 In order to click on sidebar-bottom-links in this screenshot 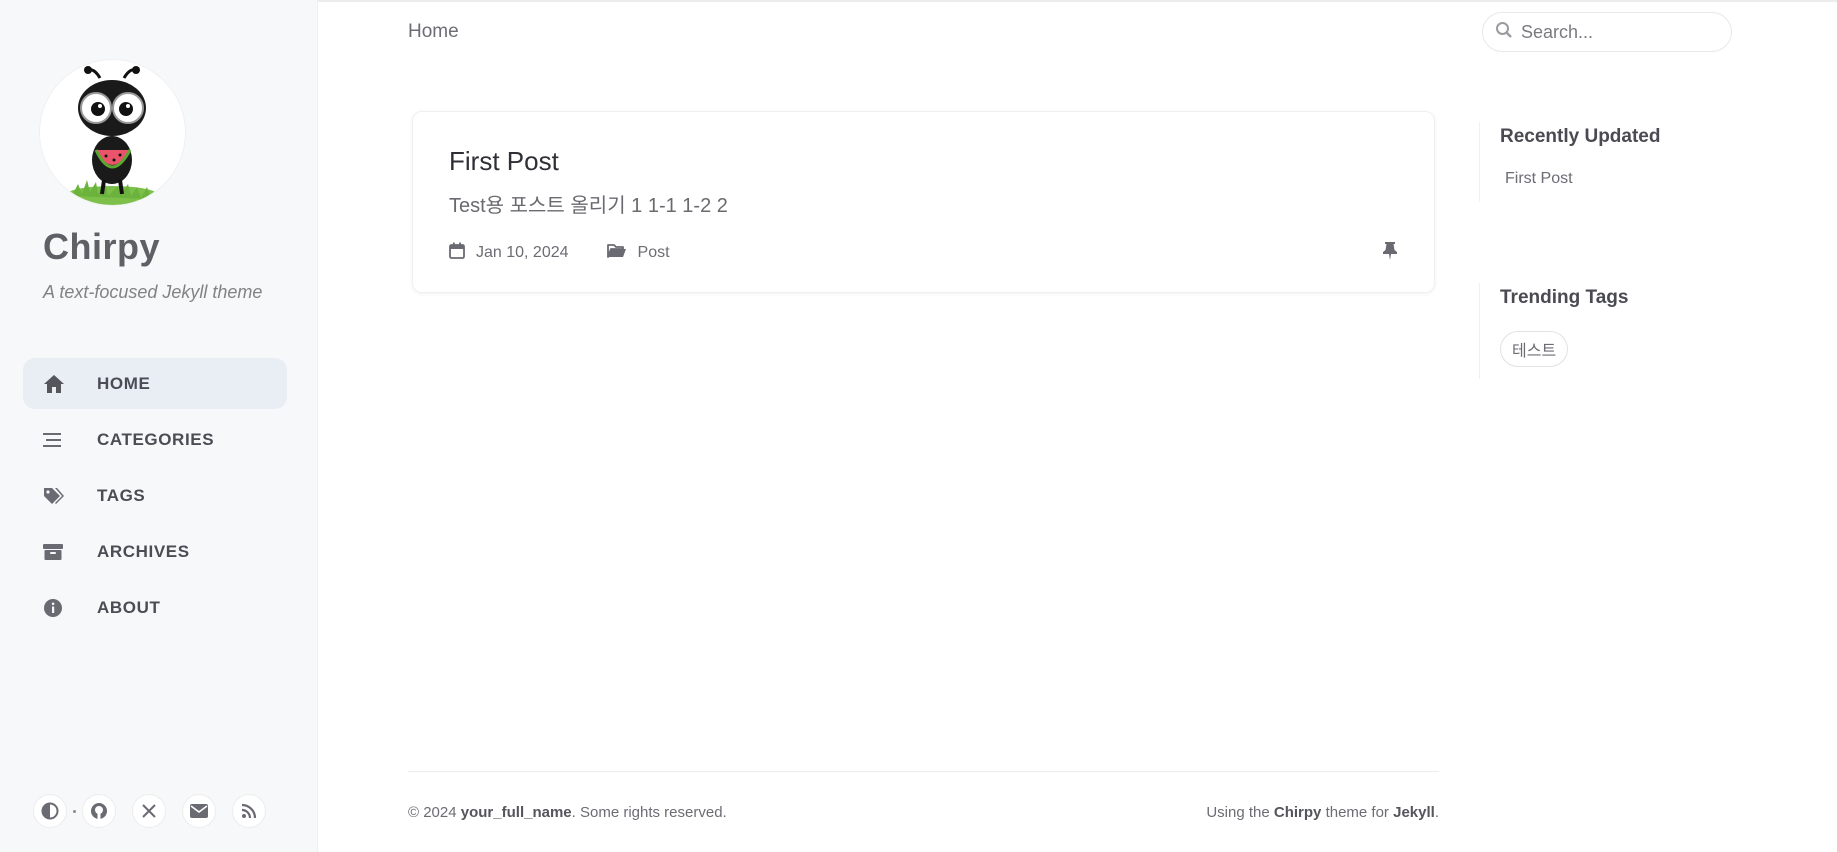, I will do `click(157, 811)`.